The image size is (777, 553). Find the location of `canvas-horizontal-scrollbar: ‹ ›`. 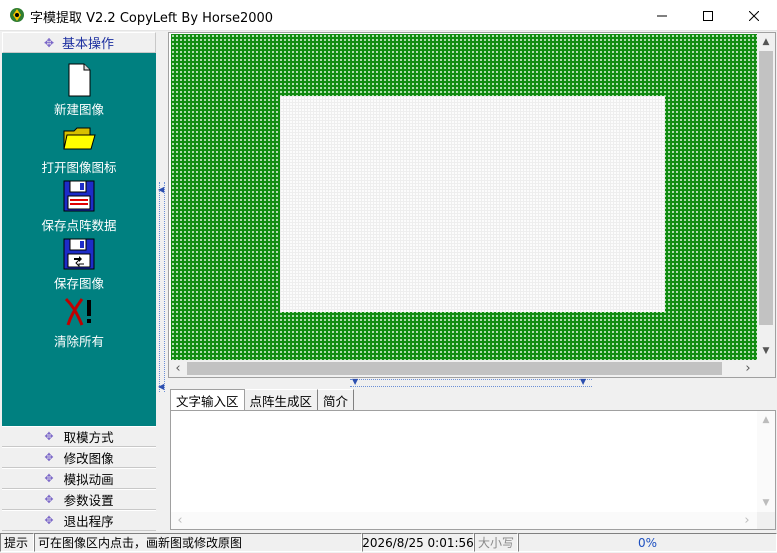

canvas-horizontal-scrollbar: ‹ › is located at coordinates (463, 368).